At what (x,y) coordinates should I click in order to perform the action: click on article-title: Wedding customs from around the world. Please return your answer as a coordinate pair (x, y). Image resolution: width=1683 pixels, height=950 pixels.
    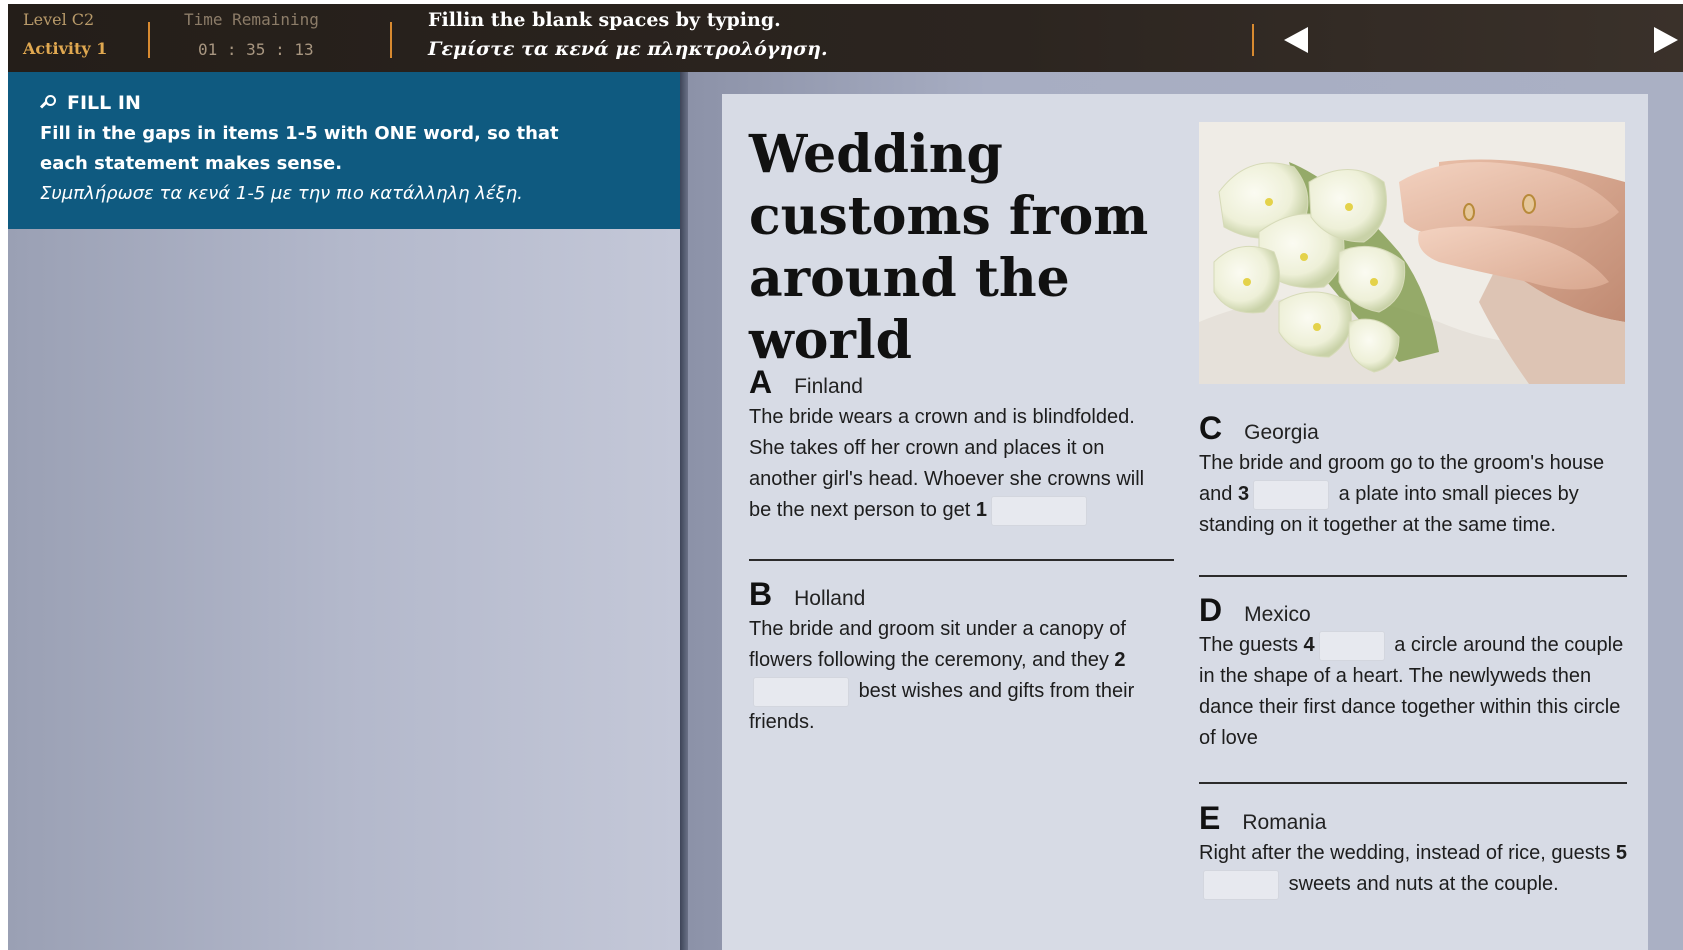
    Looking at the image, I should click on (949, 247).